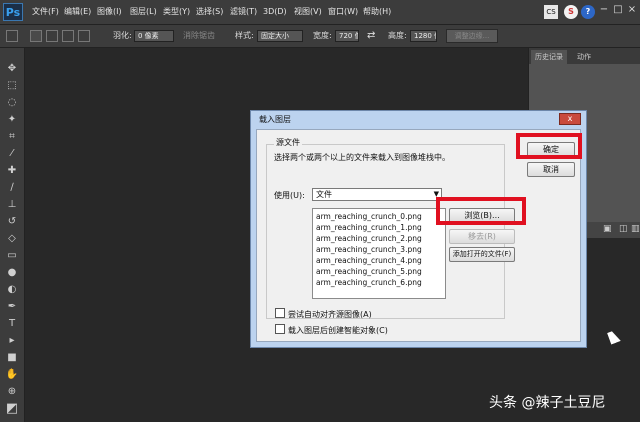 The width and height of the screenshot is (640, 422). What do you see at coordinates (362, 157) in the screenshot?
I see `instruction-text: 选择两个或两个以上的文件来载入到图像堆栈中。` at bounding box center [362, 157].